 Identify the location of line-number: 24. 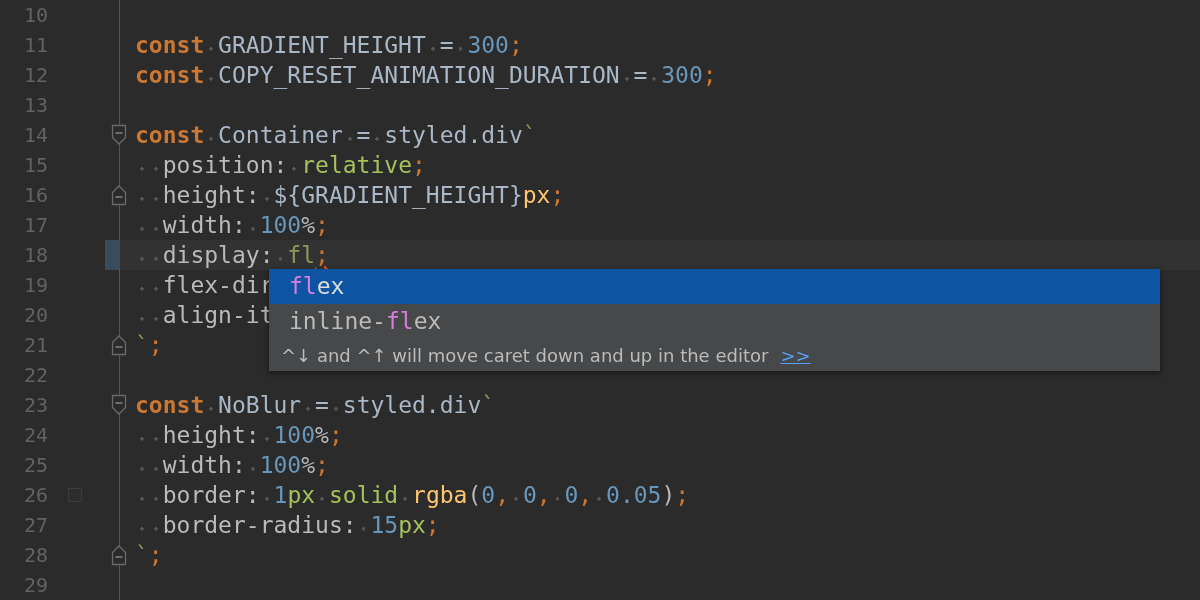
(35, 435).